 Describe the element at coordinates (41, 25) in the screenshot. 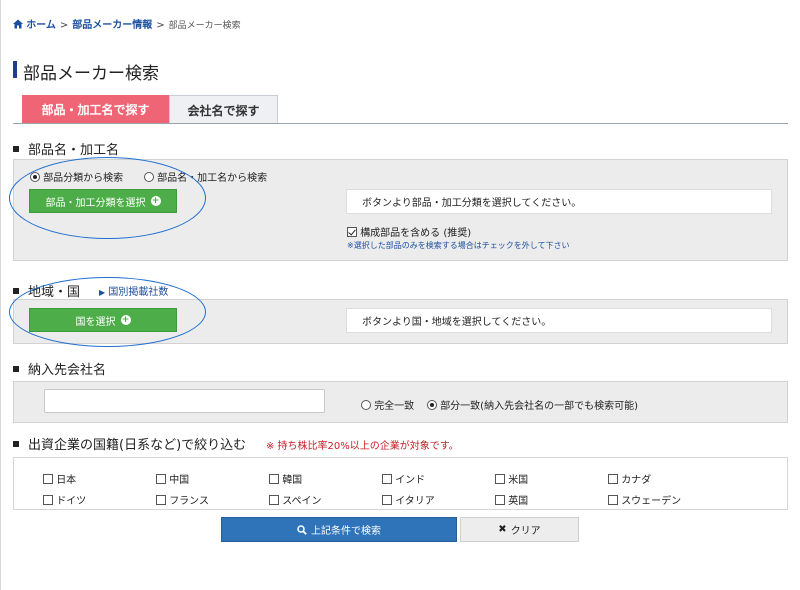

I see `breadcrumb-home-link: ホーム` at that location.